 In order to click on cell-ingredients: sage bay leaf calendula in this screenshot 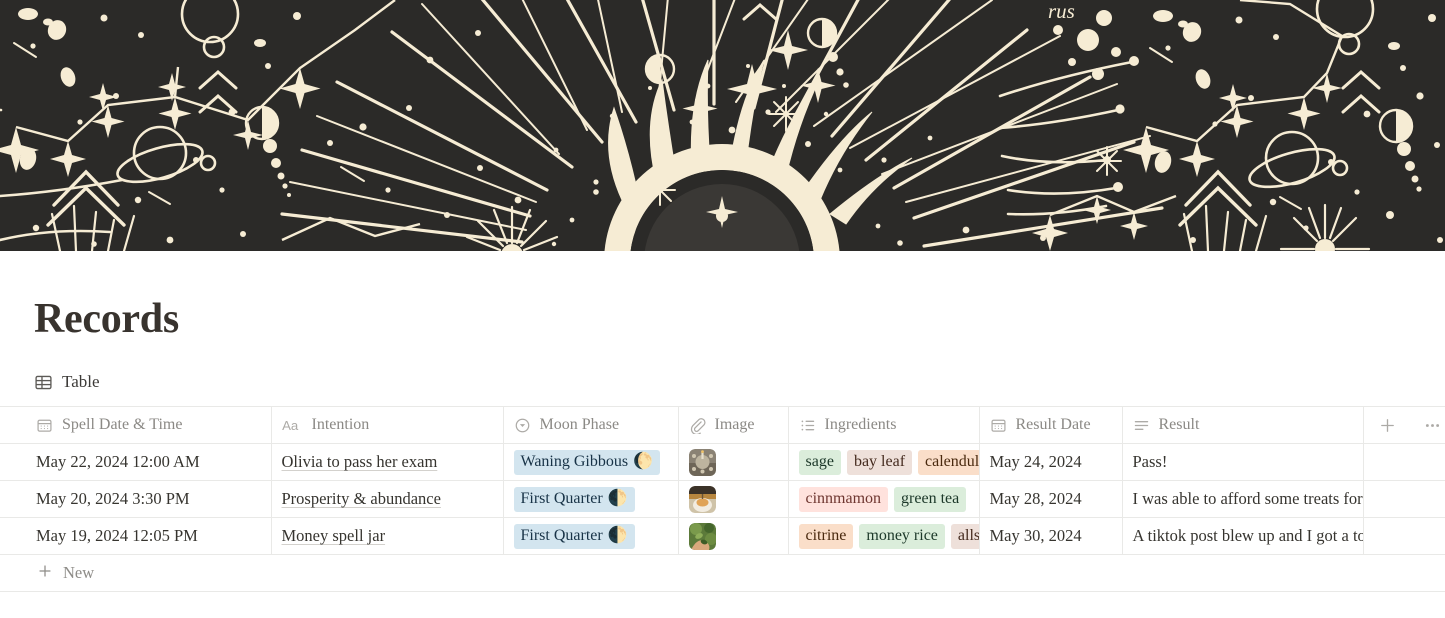, I will do `click(884, 462)`.